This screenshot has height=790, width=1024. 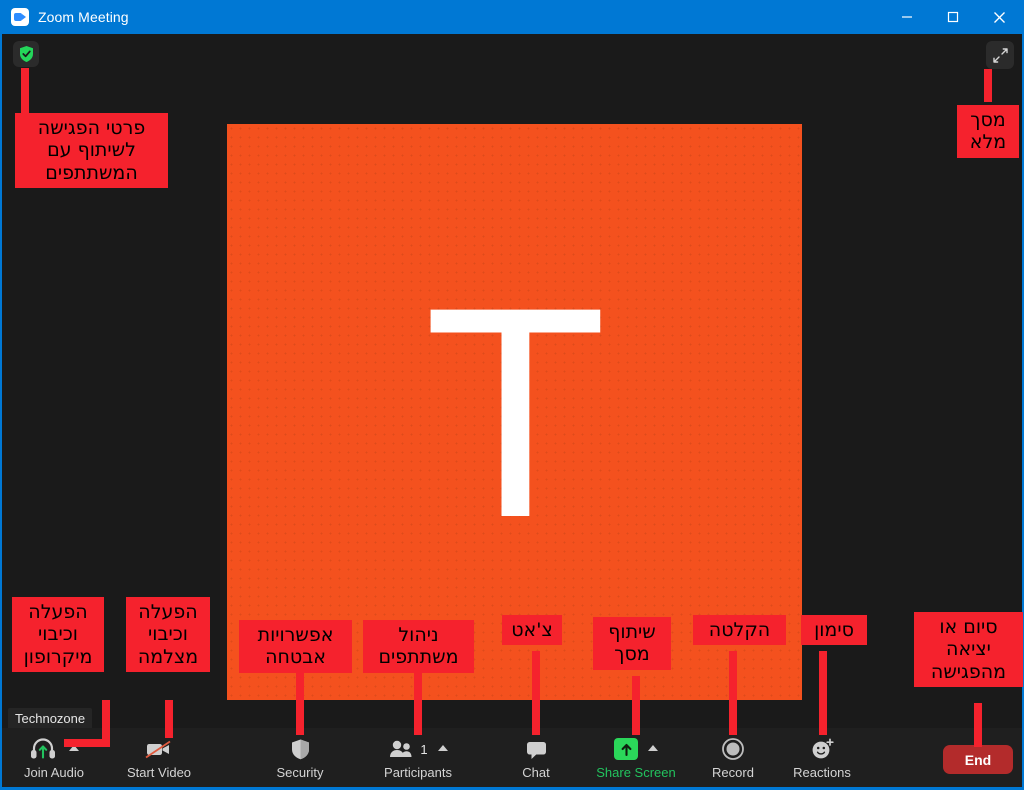 I want to click on participants-count: 1, so click(x=424, y=749).